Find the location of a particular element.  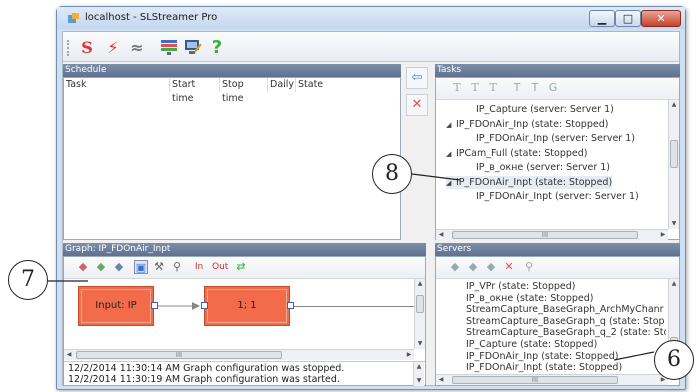

text-t-delete-icon: T is located at coordinates (493, 88).